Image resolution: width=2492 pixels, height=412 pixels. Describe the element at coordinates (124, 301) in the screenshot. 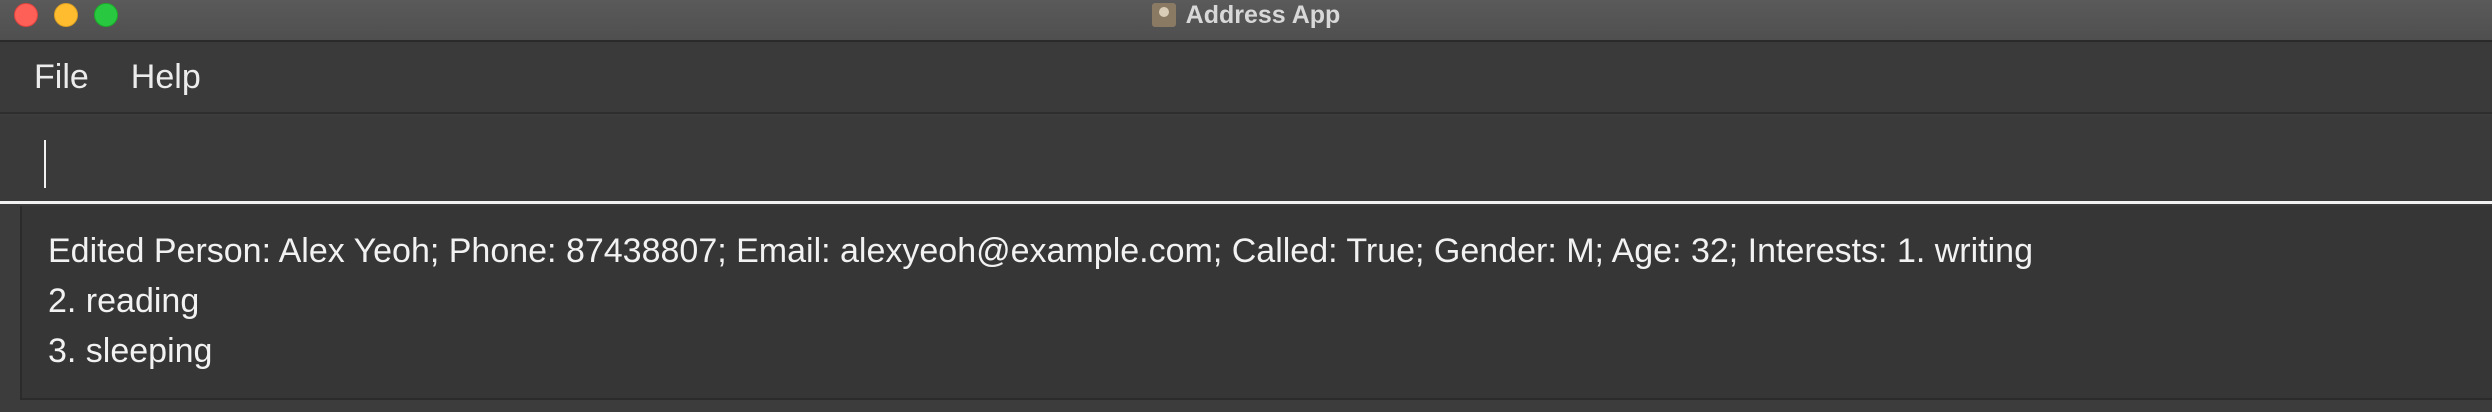

I see `result-line: 2. reading` at that location.